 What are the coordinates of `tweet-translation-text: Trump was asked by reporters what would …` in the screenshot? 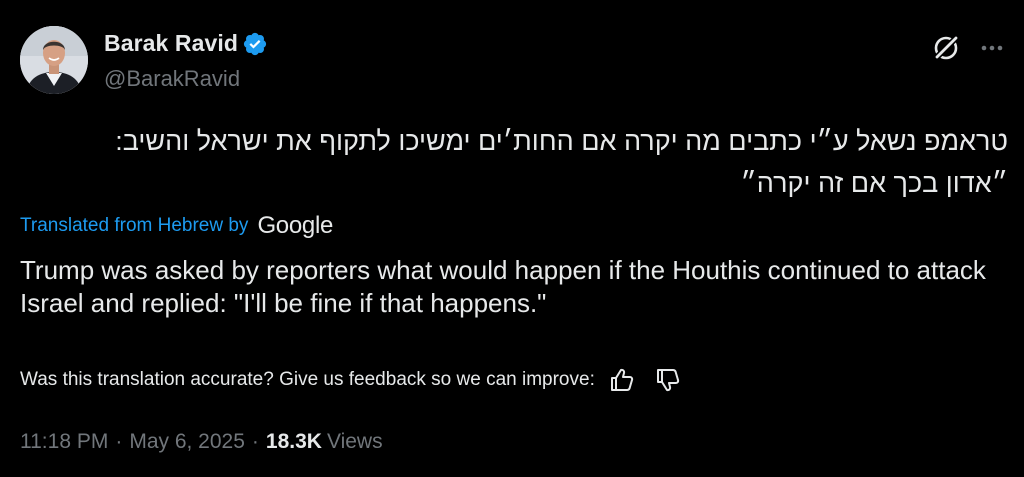 It's located at (503, 286).